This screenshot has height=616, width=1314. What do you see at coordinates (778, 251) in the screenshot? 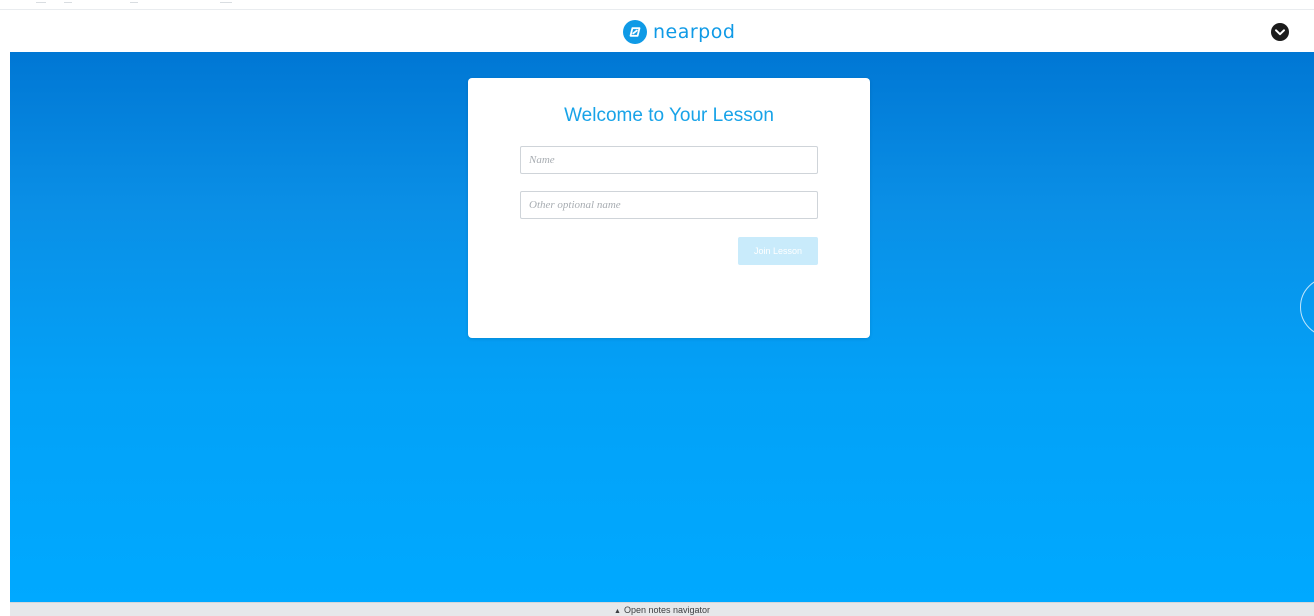
I see `join-lesson-button: Join Lesson` at bounding box center [778, 251].